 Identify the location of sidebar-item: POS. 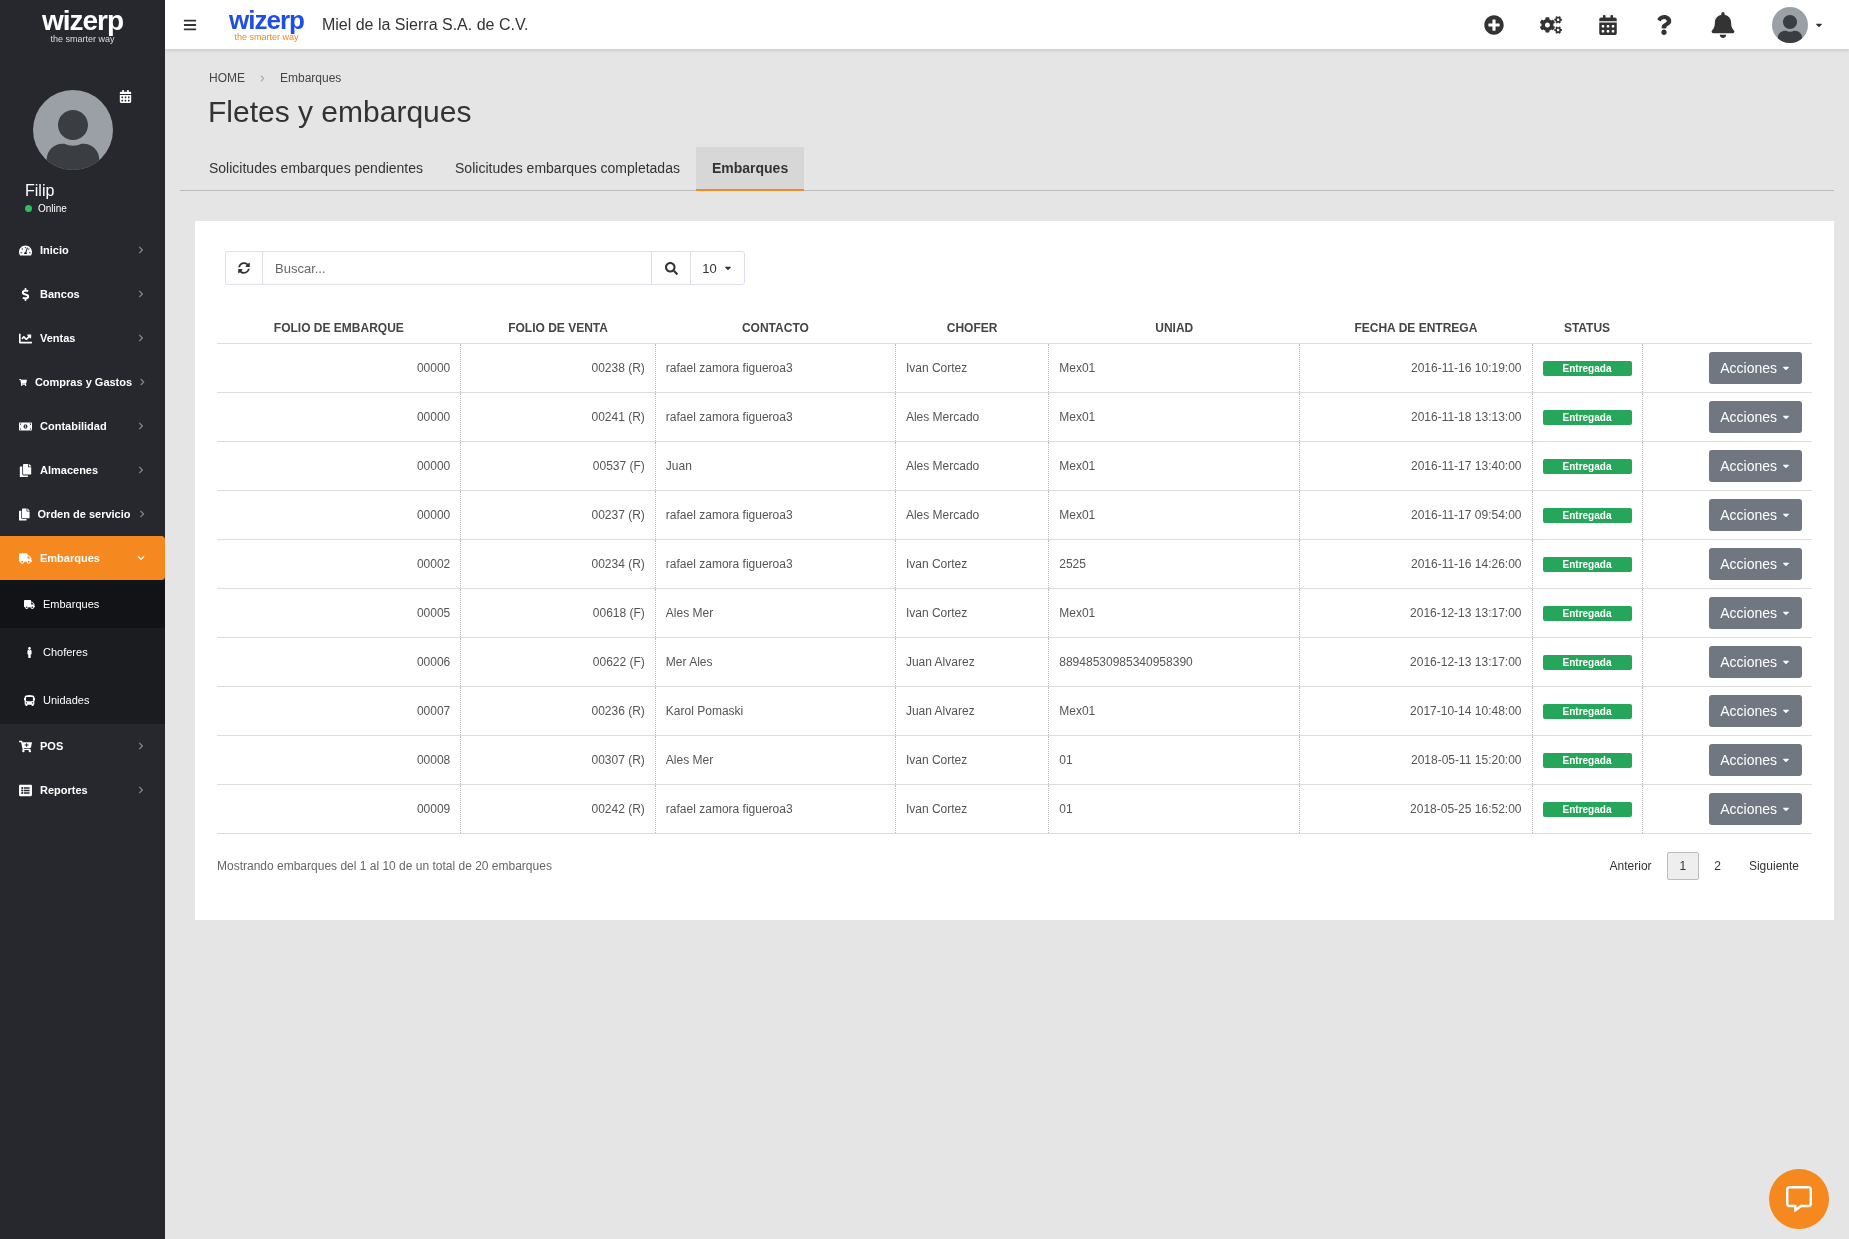
(82, 746).